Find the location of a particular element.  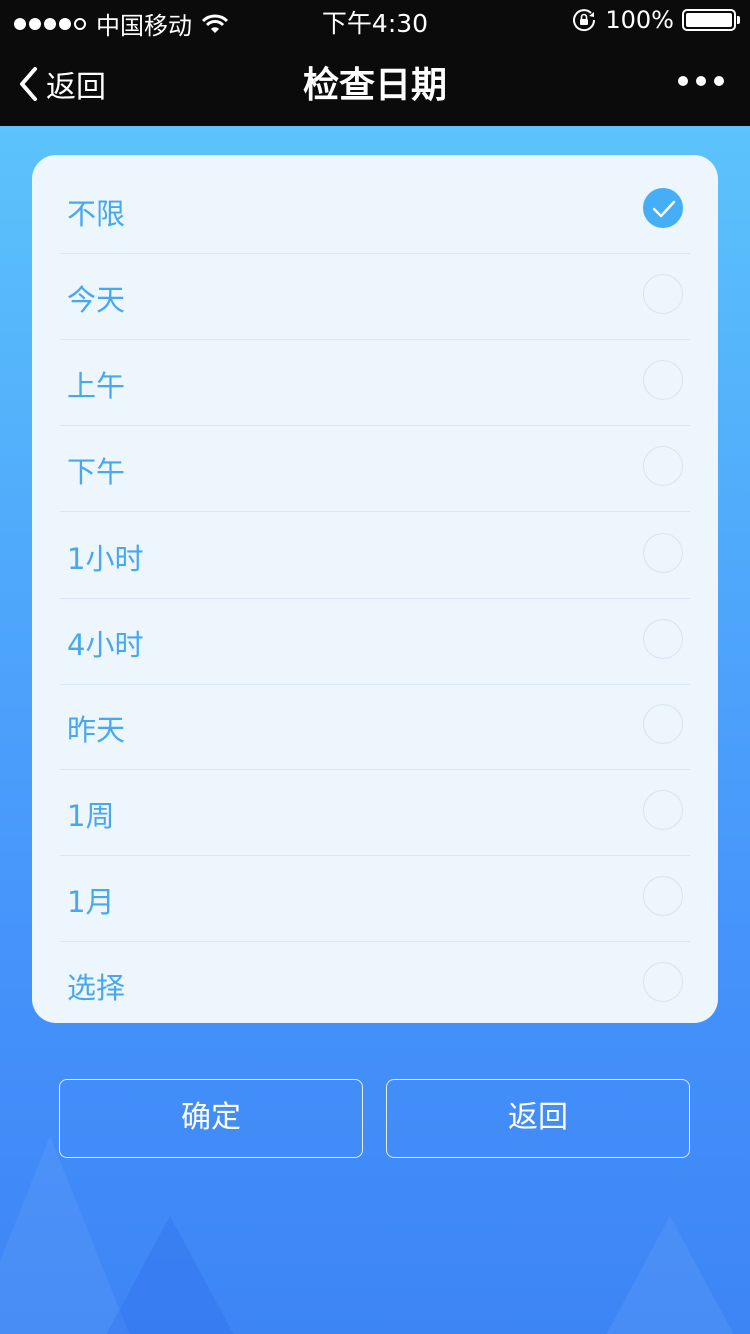

option-row: 1月 is located at coordinates (375, 898).